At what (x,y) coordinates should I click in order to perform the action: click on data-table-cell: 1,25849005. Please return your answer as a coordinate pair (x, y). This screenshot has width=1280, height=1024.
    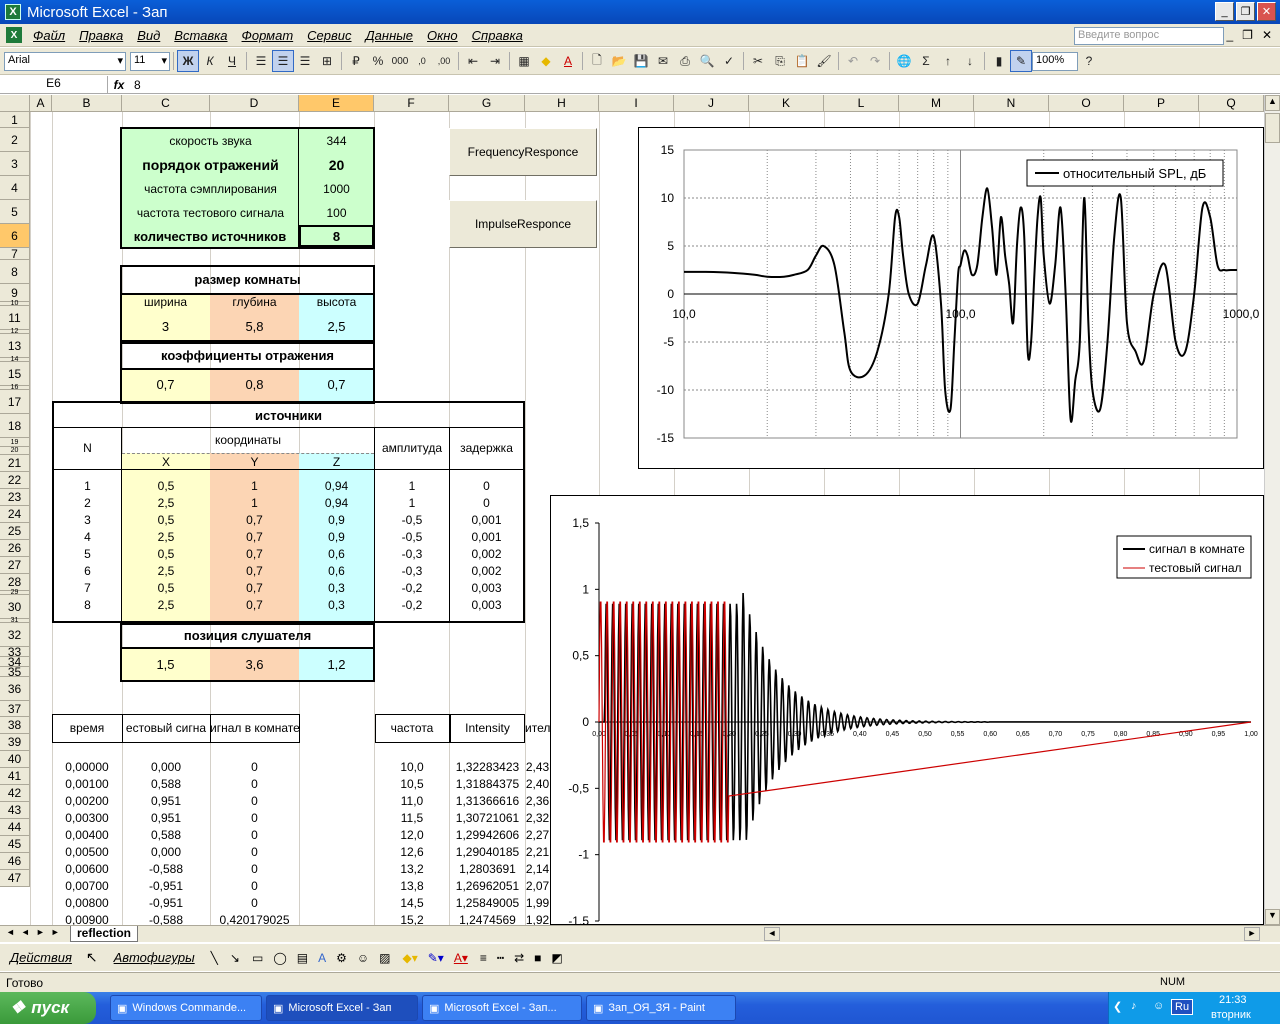
    Looking at the image, I should click on (487, 903).